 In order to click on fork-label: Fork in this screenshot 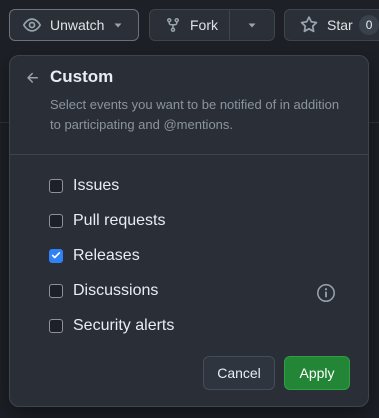, I will do `click(204, 25)`.